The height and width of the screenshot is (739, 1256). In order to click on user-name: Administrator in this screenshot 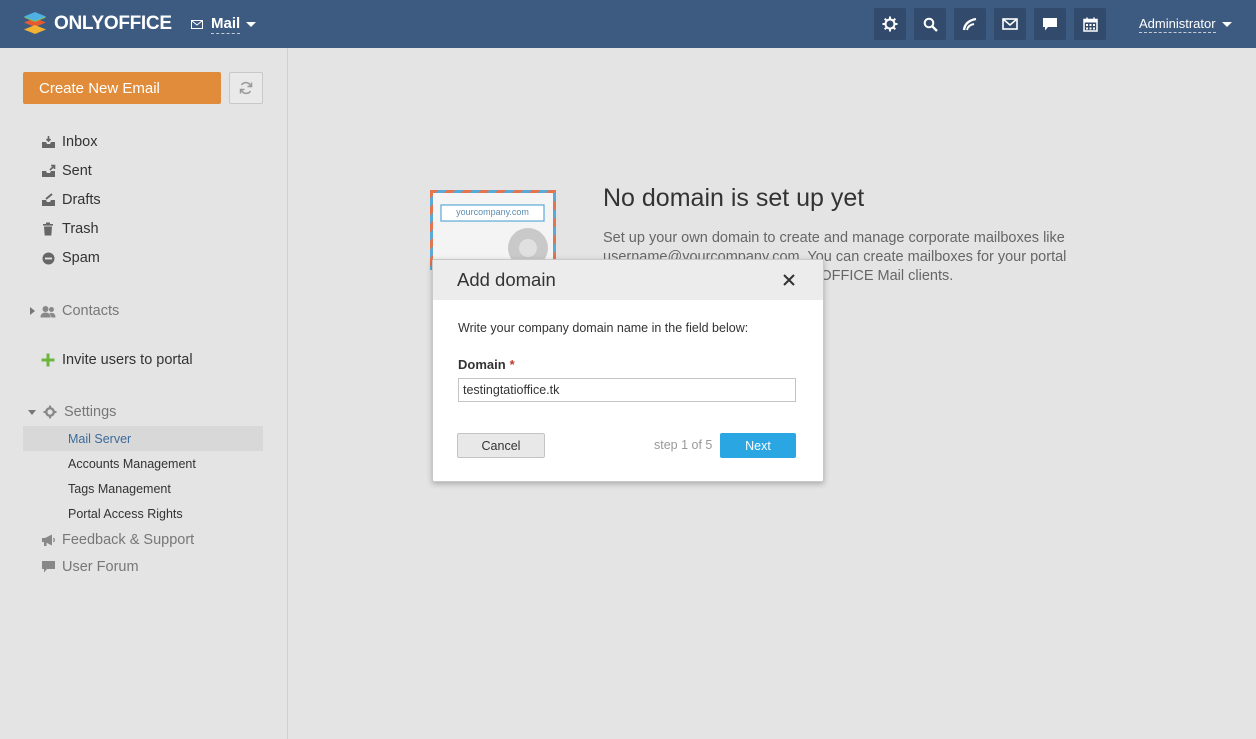, I will do `click(1177, 24)`.